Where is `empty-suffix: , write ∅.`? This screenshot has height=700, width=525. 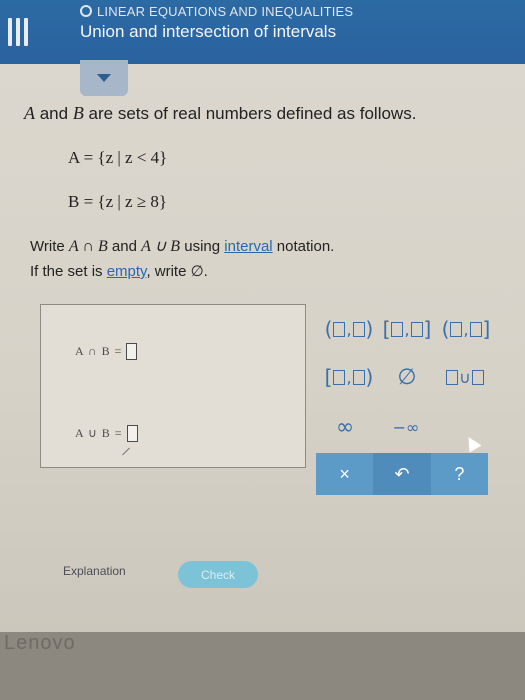
empty-suffix: , write ∅. is located at coordinates (177, 271).